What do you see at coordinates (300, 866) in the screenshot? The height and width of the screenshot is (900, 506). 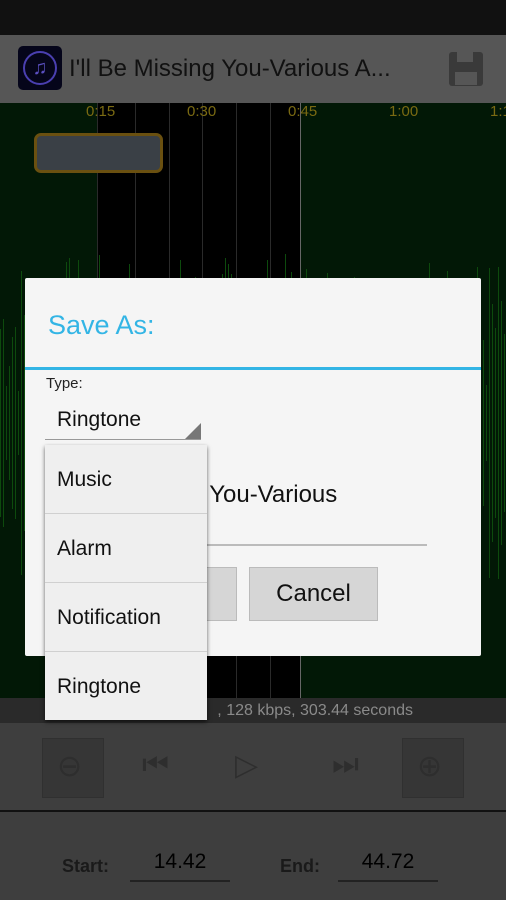 I see `end-label: End:` at bounding box center [300, 866].